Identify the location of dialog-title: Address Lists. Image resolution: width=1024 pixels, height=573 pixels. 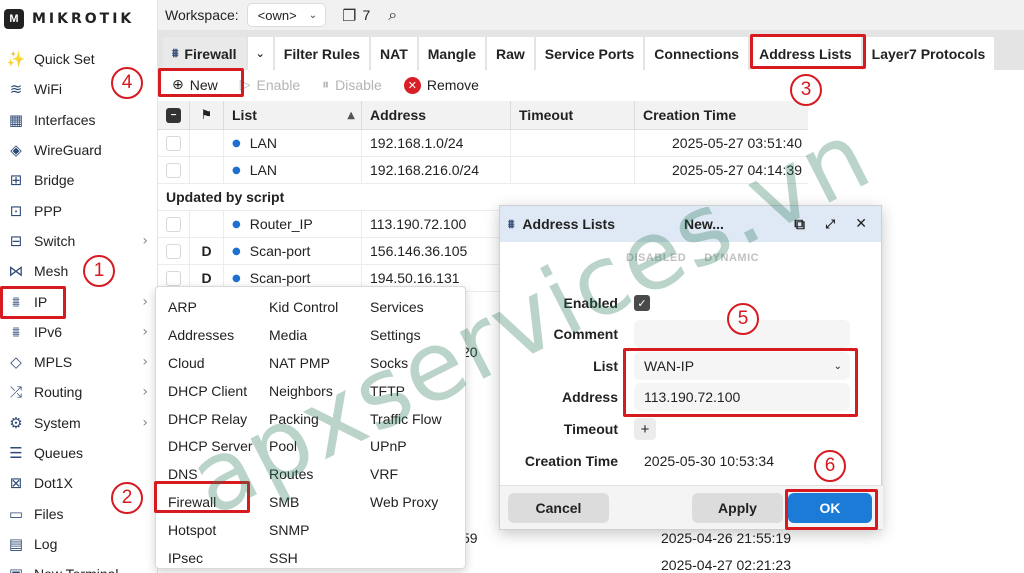
(569, 224).